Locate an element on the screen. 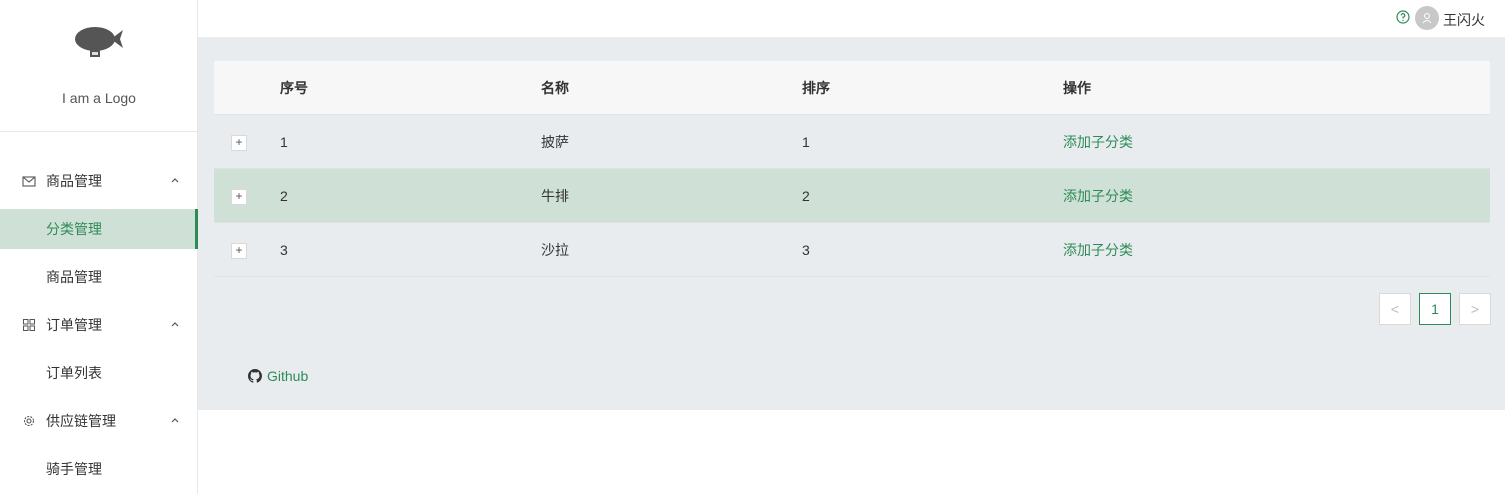 The image size is (1505, 494). header-action: 操作 is located at coordinates (1077, 87).